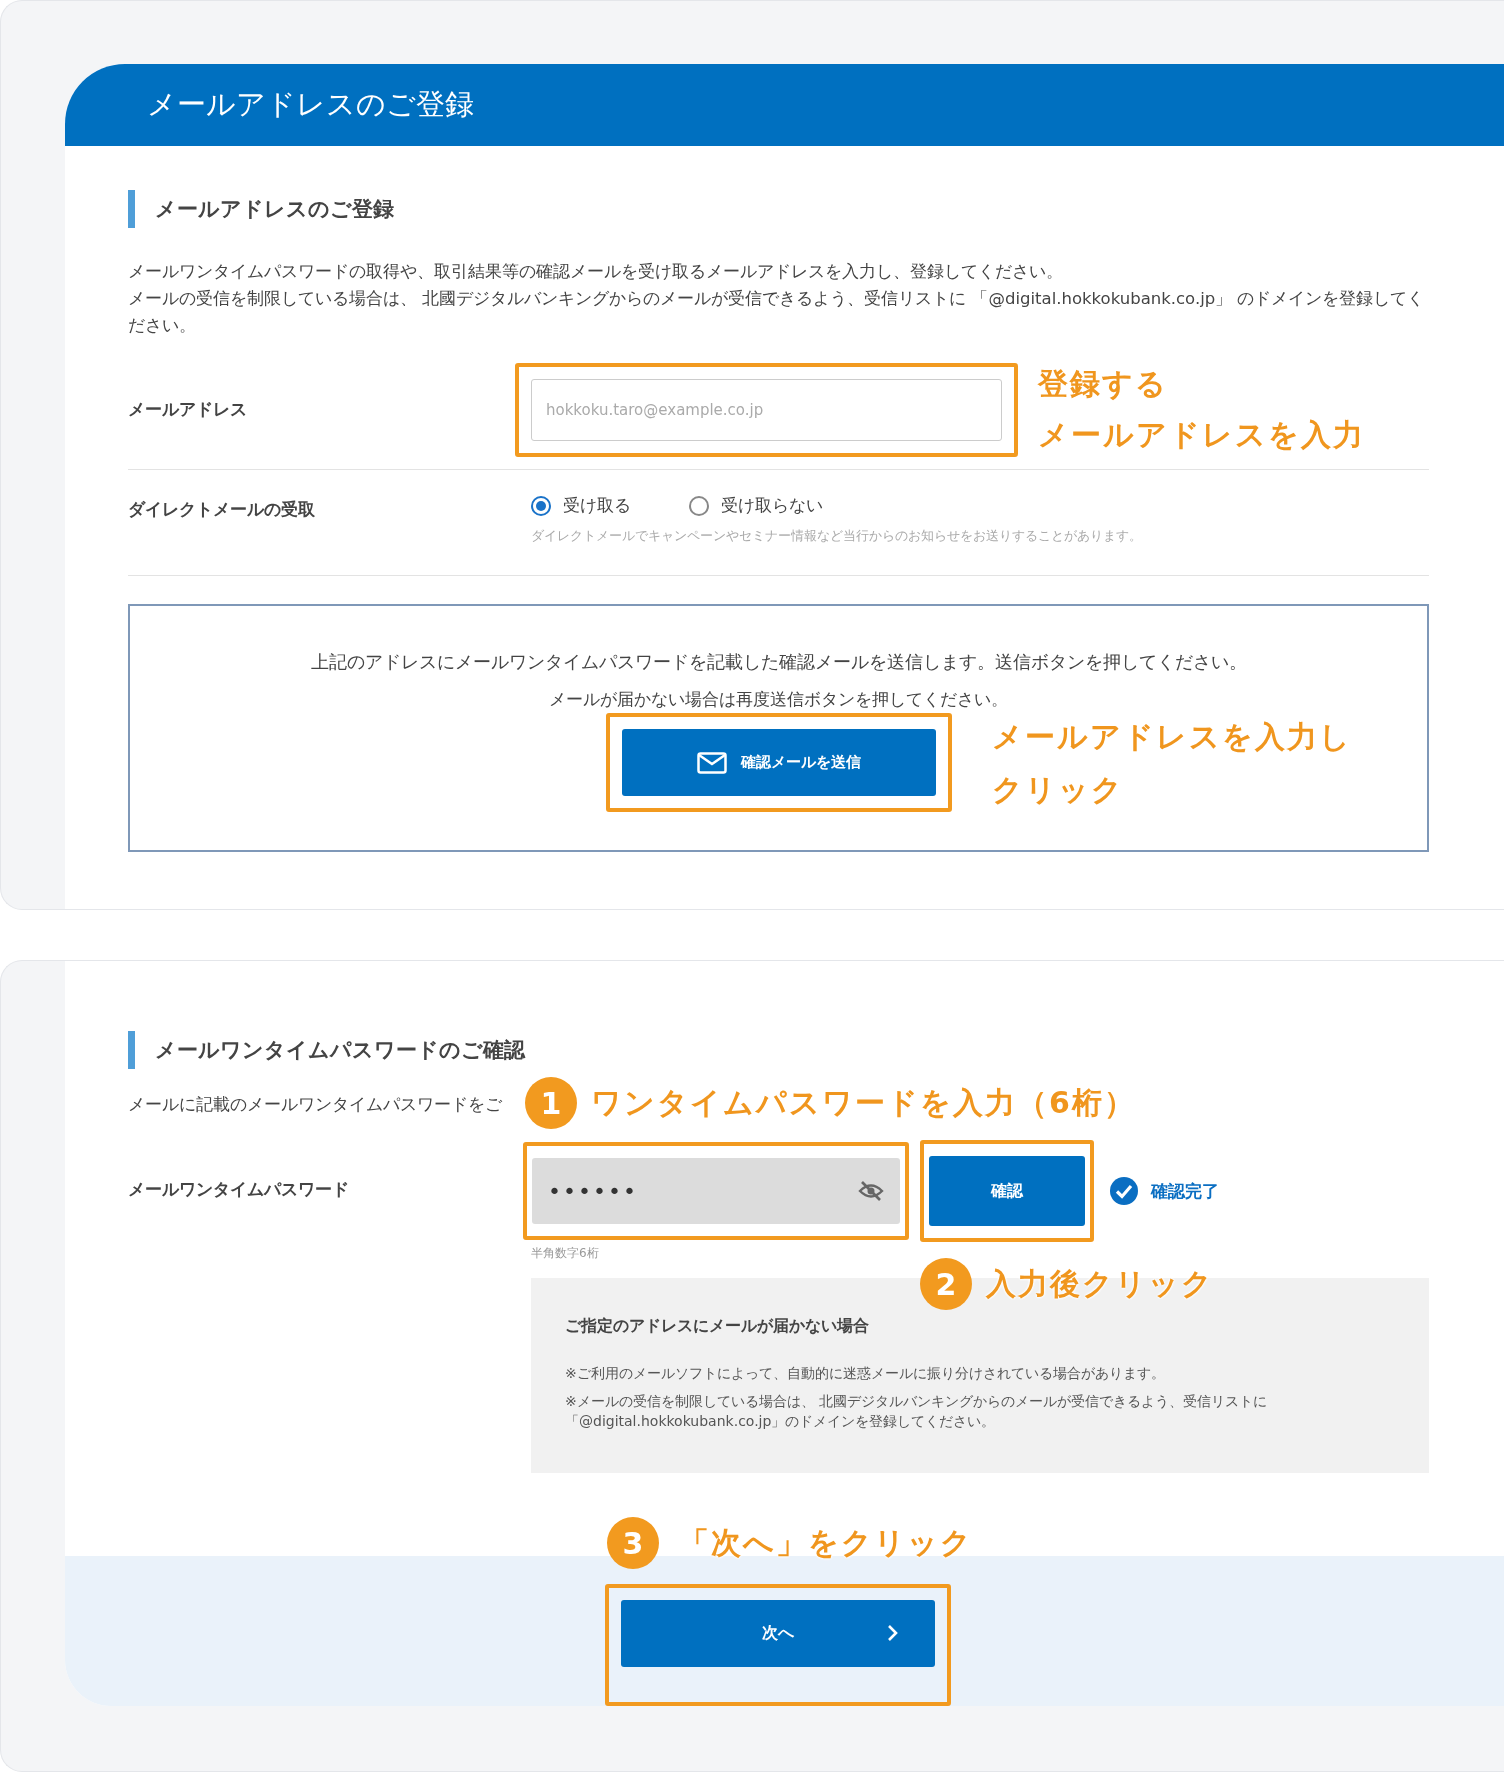 The image size is (1504, 1772). What do you see at coordinates (781, 1422) in the screenshot?
I see `help-text: 「@digital.hokkokubank.co.jp」のドメインを登録してください。` at bounding box center [781, 1422].